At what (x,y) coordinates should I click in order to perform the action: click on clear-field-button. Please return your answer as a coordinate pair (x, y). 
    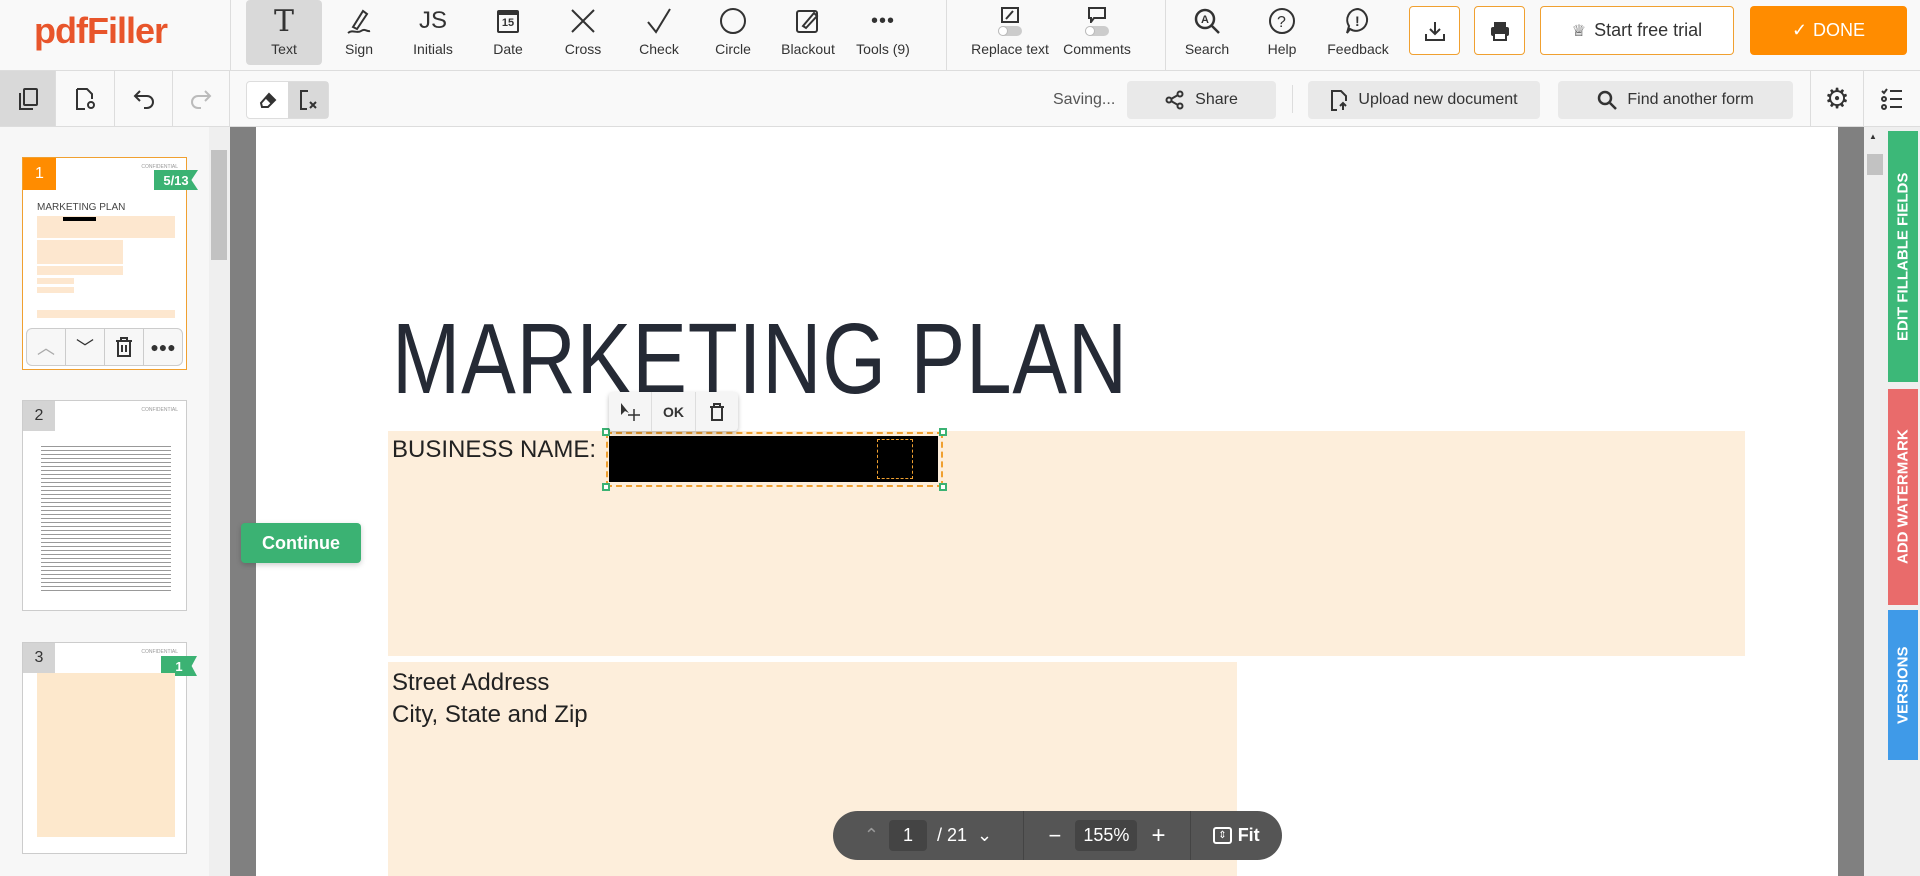
    Looking at the image, I should click on (308, 100).